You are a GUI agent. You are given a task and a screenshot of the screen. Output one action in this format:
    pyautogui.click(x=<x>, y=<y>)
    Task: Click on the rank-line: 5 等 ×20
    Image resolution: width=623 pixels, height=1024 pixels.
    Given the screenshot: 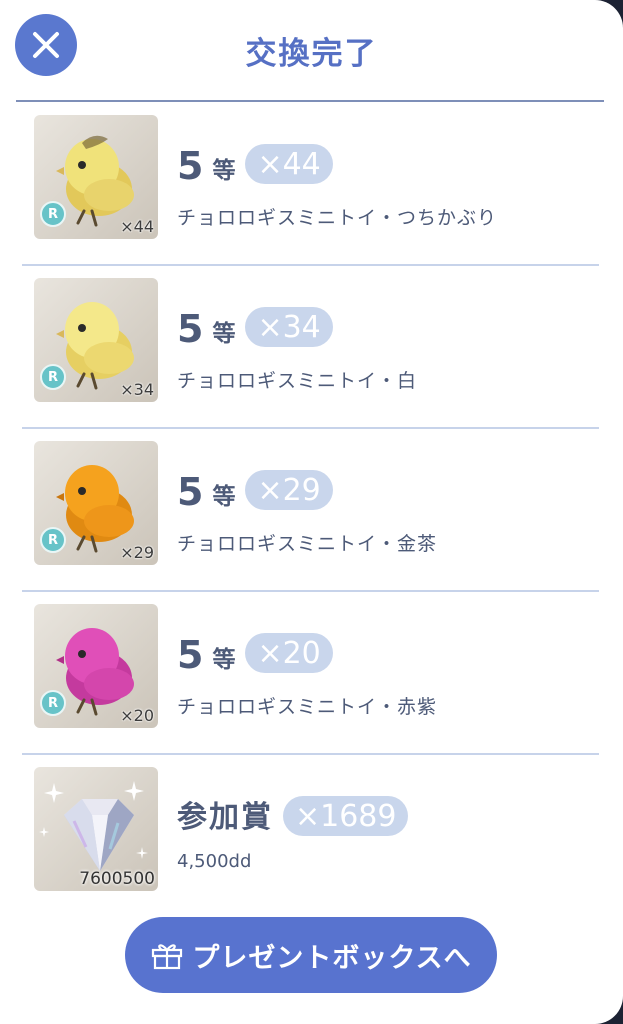 What is the action you would take?
    pyautogui.click(x=255, y=653)
    